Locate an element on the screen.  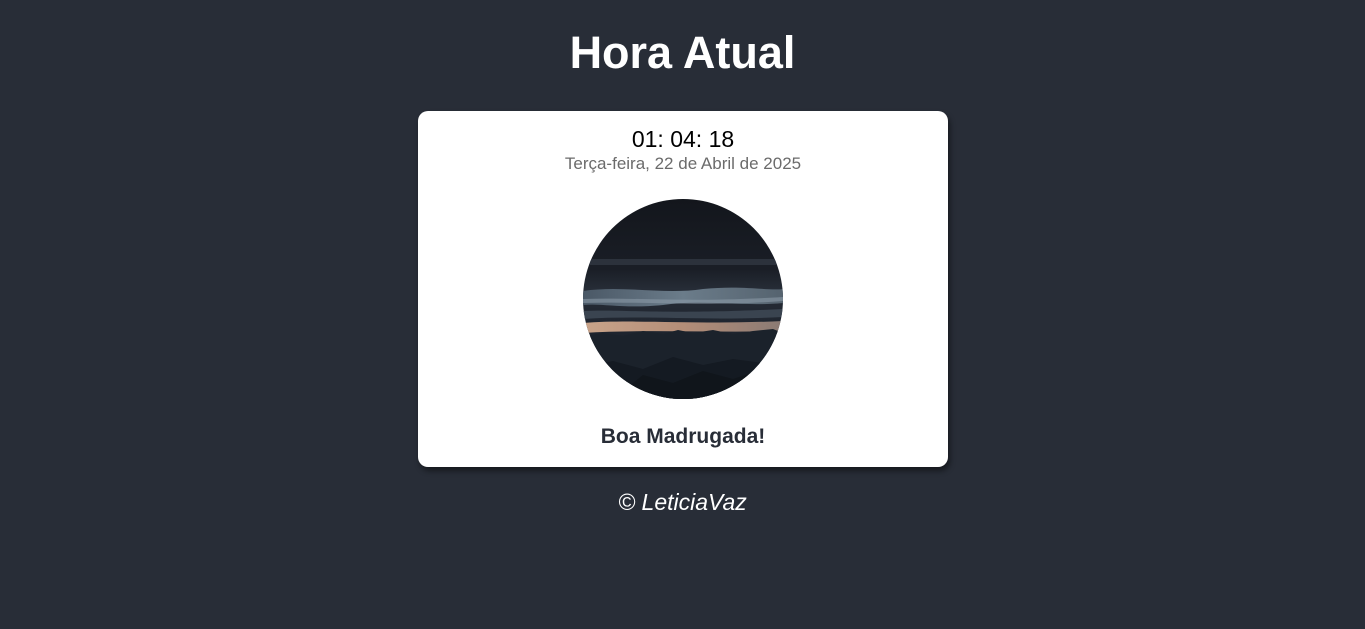
clock-time: 01: 04: 18 is located at coordinates (683, 139).